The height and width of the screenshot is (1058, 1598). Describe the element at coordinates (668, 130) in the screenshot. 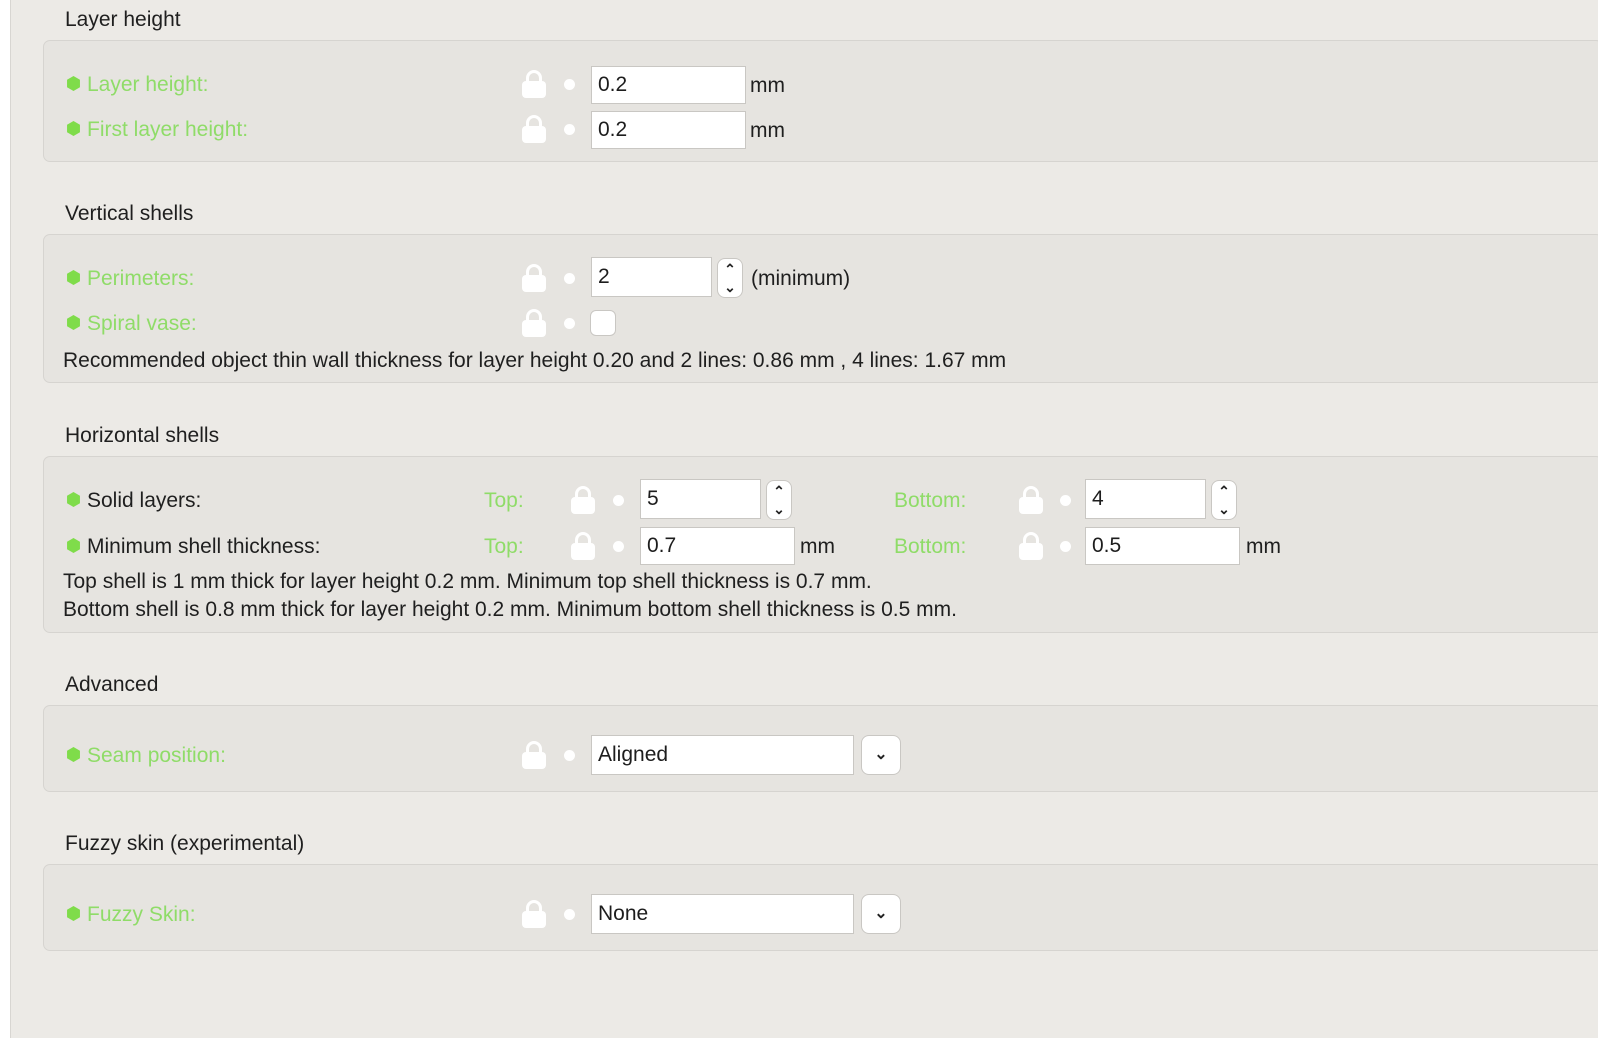

I see `first-layer-height-input` at that location.